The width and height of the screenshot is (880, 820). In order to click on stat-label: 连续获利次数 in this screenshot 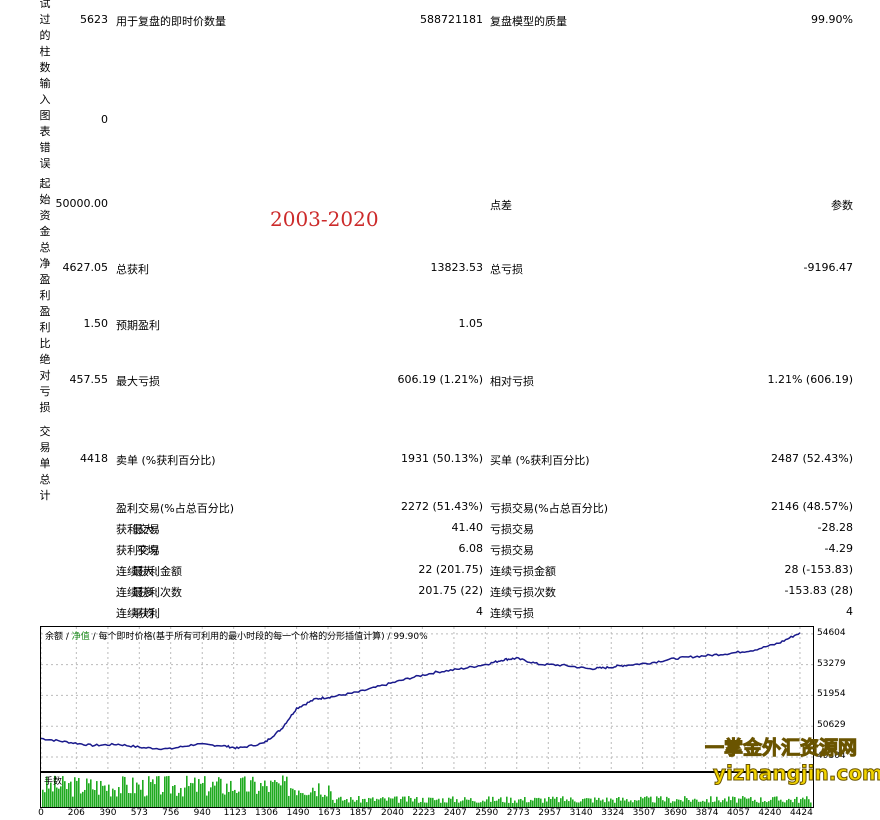, I will do `click(149, 592)`.